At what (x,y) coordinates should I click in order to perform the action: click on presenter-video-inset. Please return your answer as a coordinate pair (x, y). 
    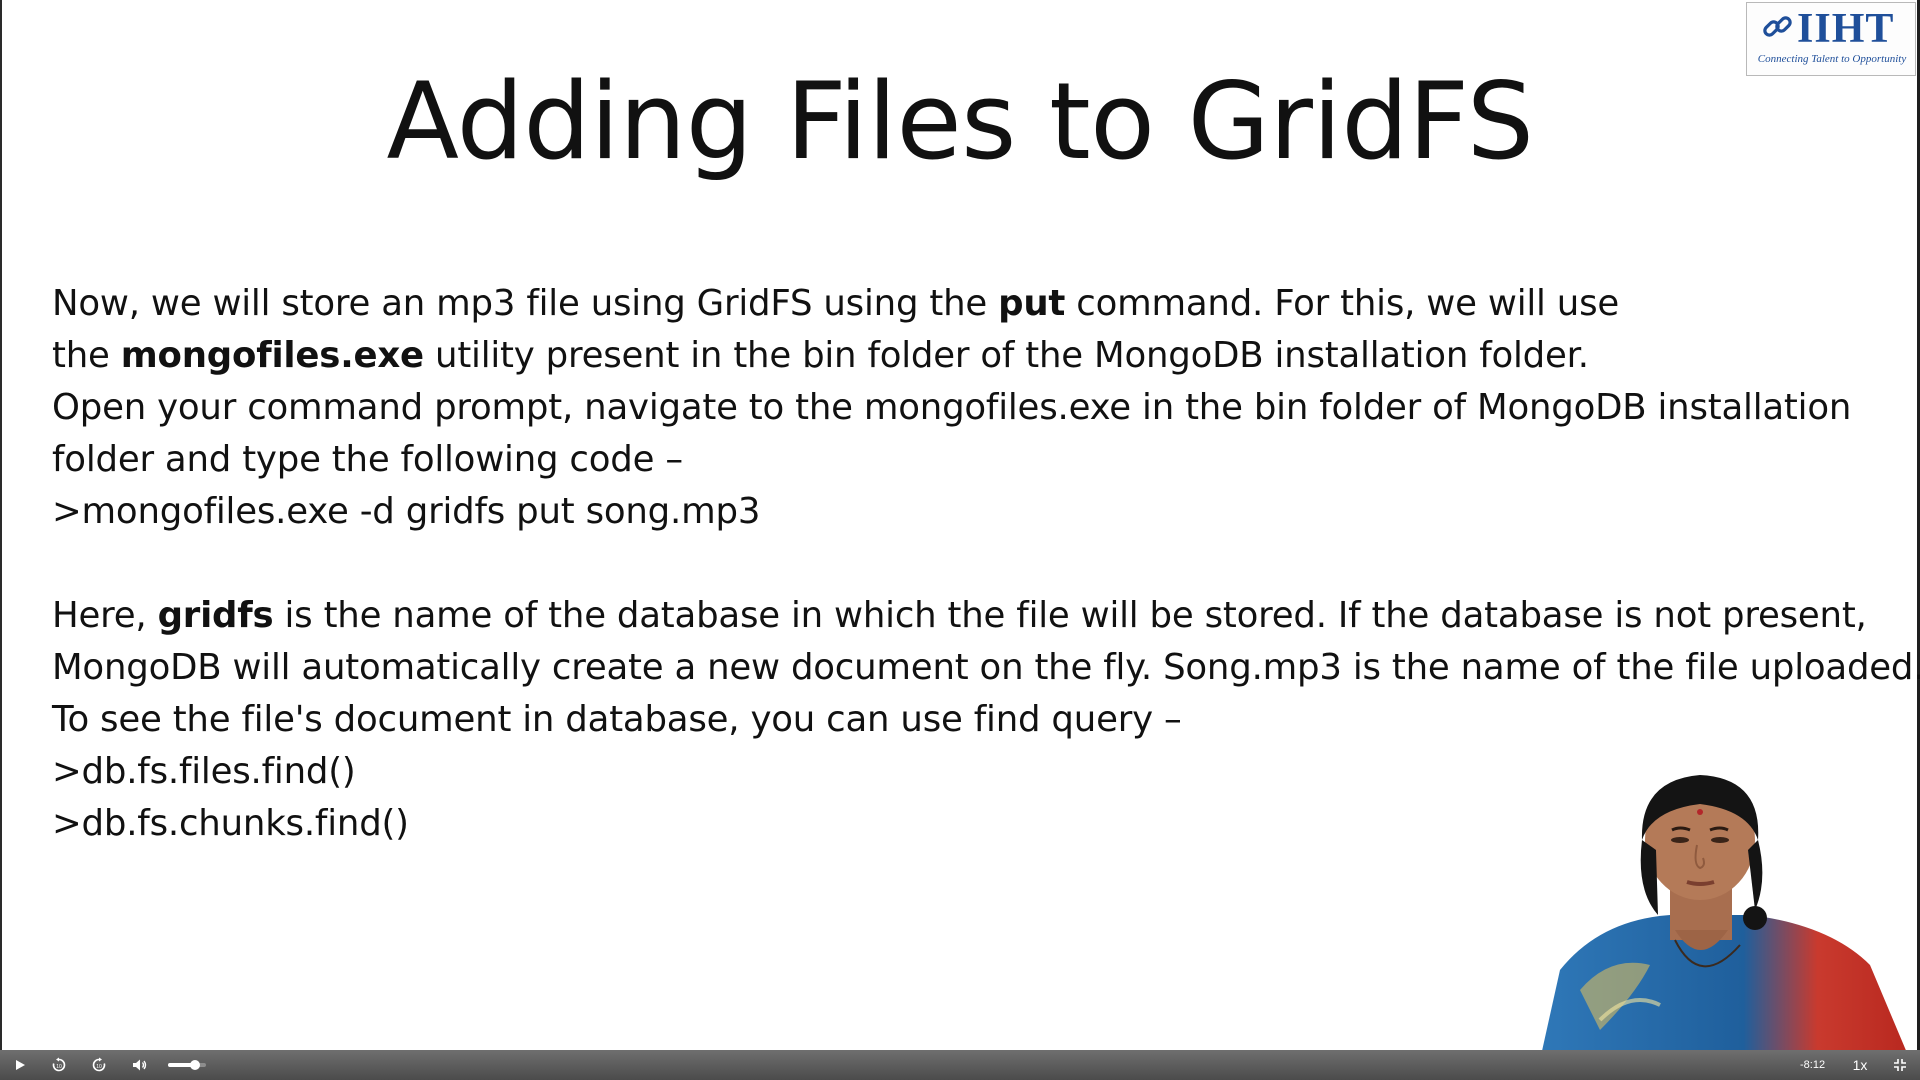
    Looking at the image, I should click on (1725, 917).